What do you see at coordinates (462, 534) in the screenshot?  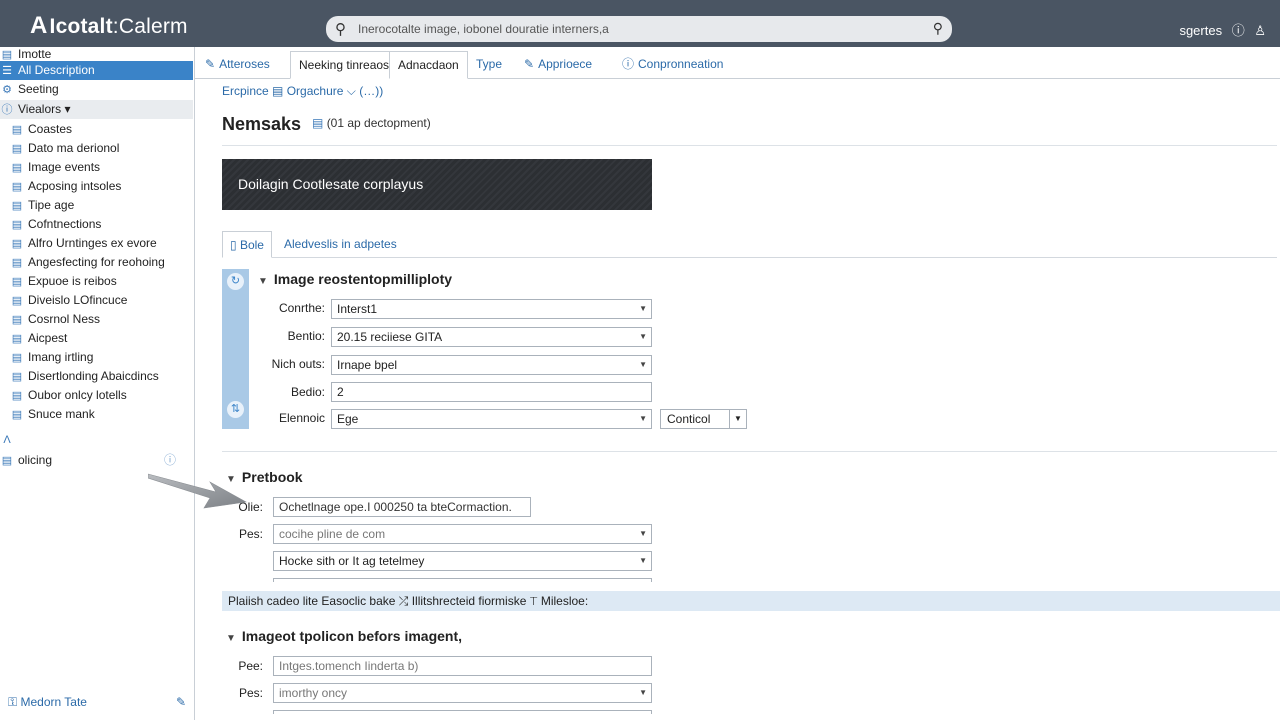 I see `pes-select: cocihe pline de com ▼` at bounding box center [462, 534].